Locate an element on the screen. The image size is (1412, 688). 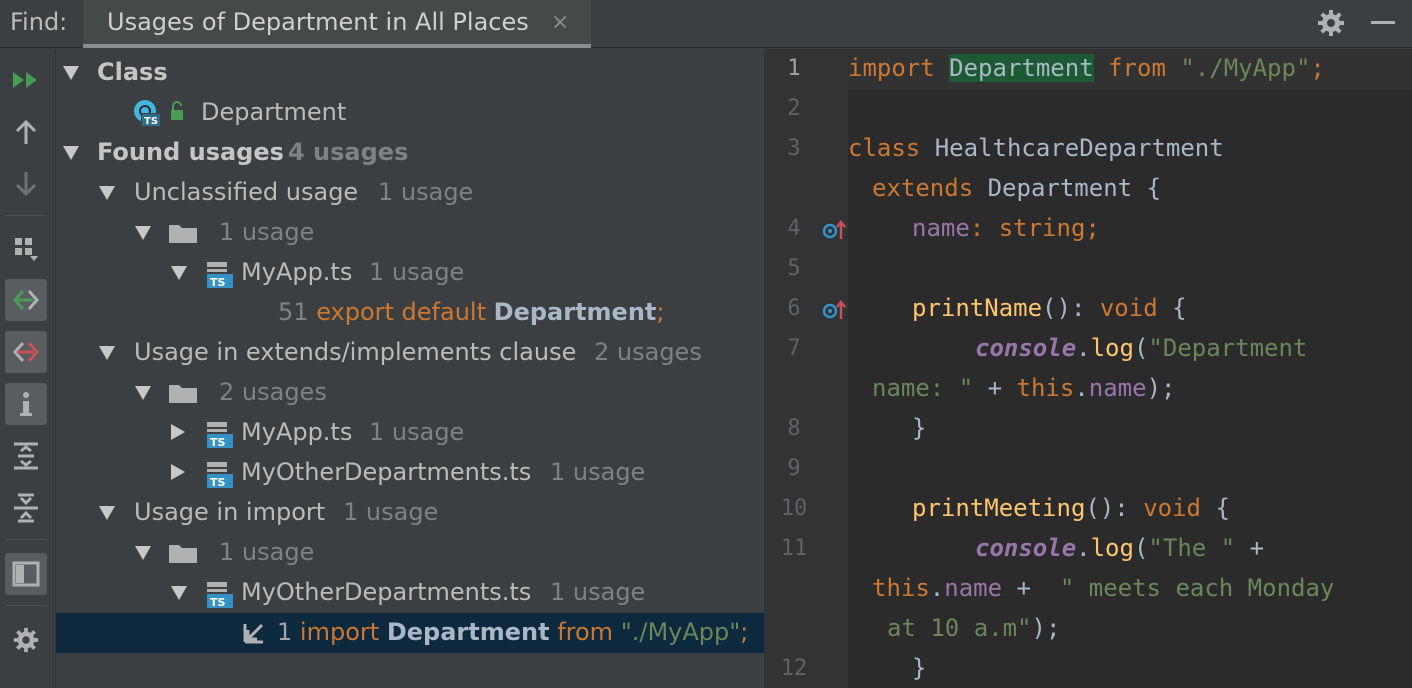
close-icon: × is located at coordinates (560, 22).